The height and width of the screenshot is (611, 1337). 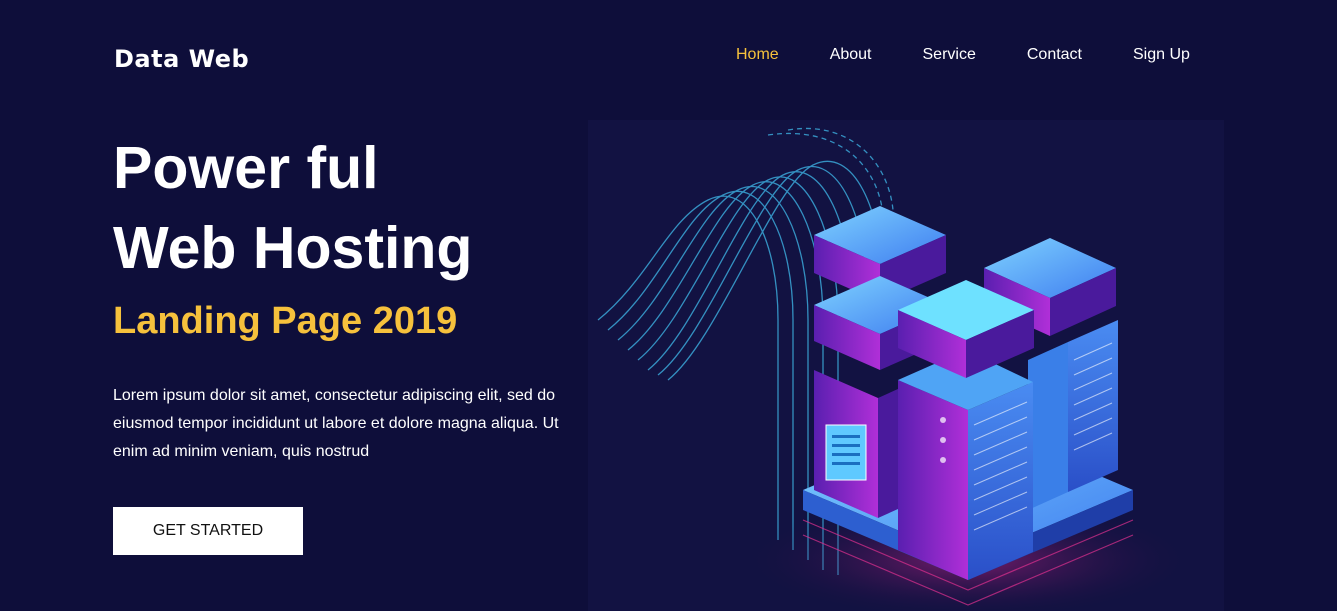 What do you see at coordinates (285, 321) in the screenshot?
I see `hero-subtitle: Landing Page 2019` at bounding box center [285, 321].